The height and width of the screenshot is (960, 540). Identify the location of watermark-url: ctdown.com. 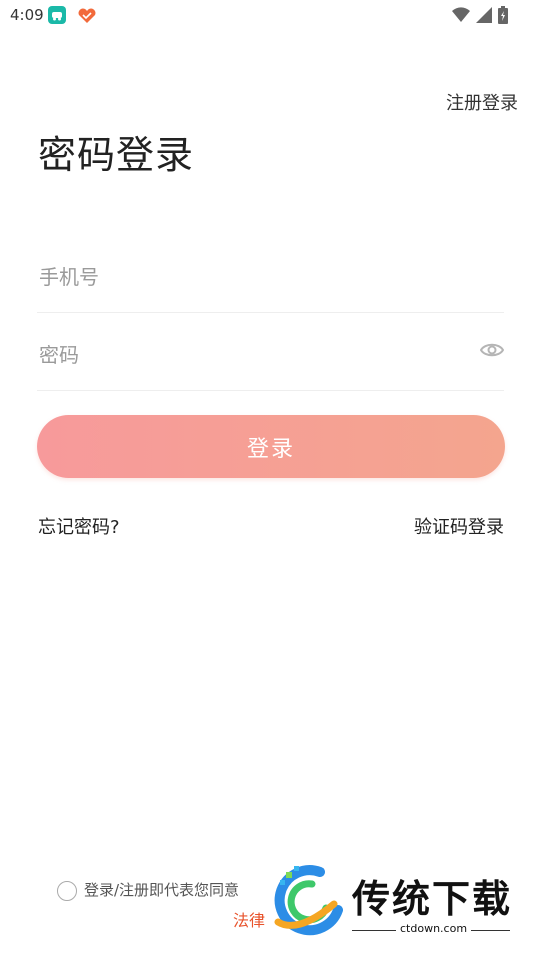
(434, 928).